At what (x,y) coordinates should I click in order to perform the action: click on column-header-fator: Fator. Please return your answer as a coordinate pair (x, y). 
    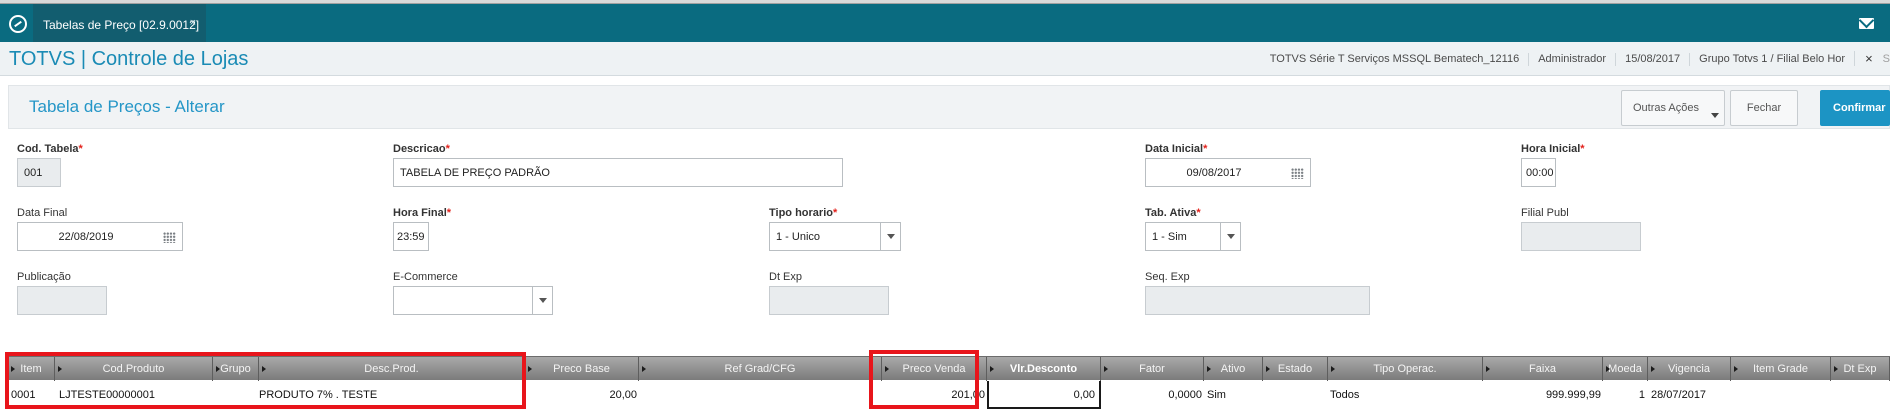
    Looking at the image, I should click on (1152, 369).